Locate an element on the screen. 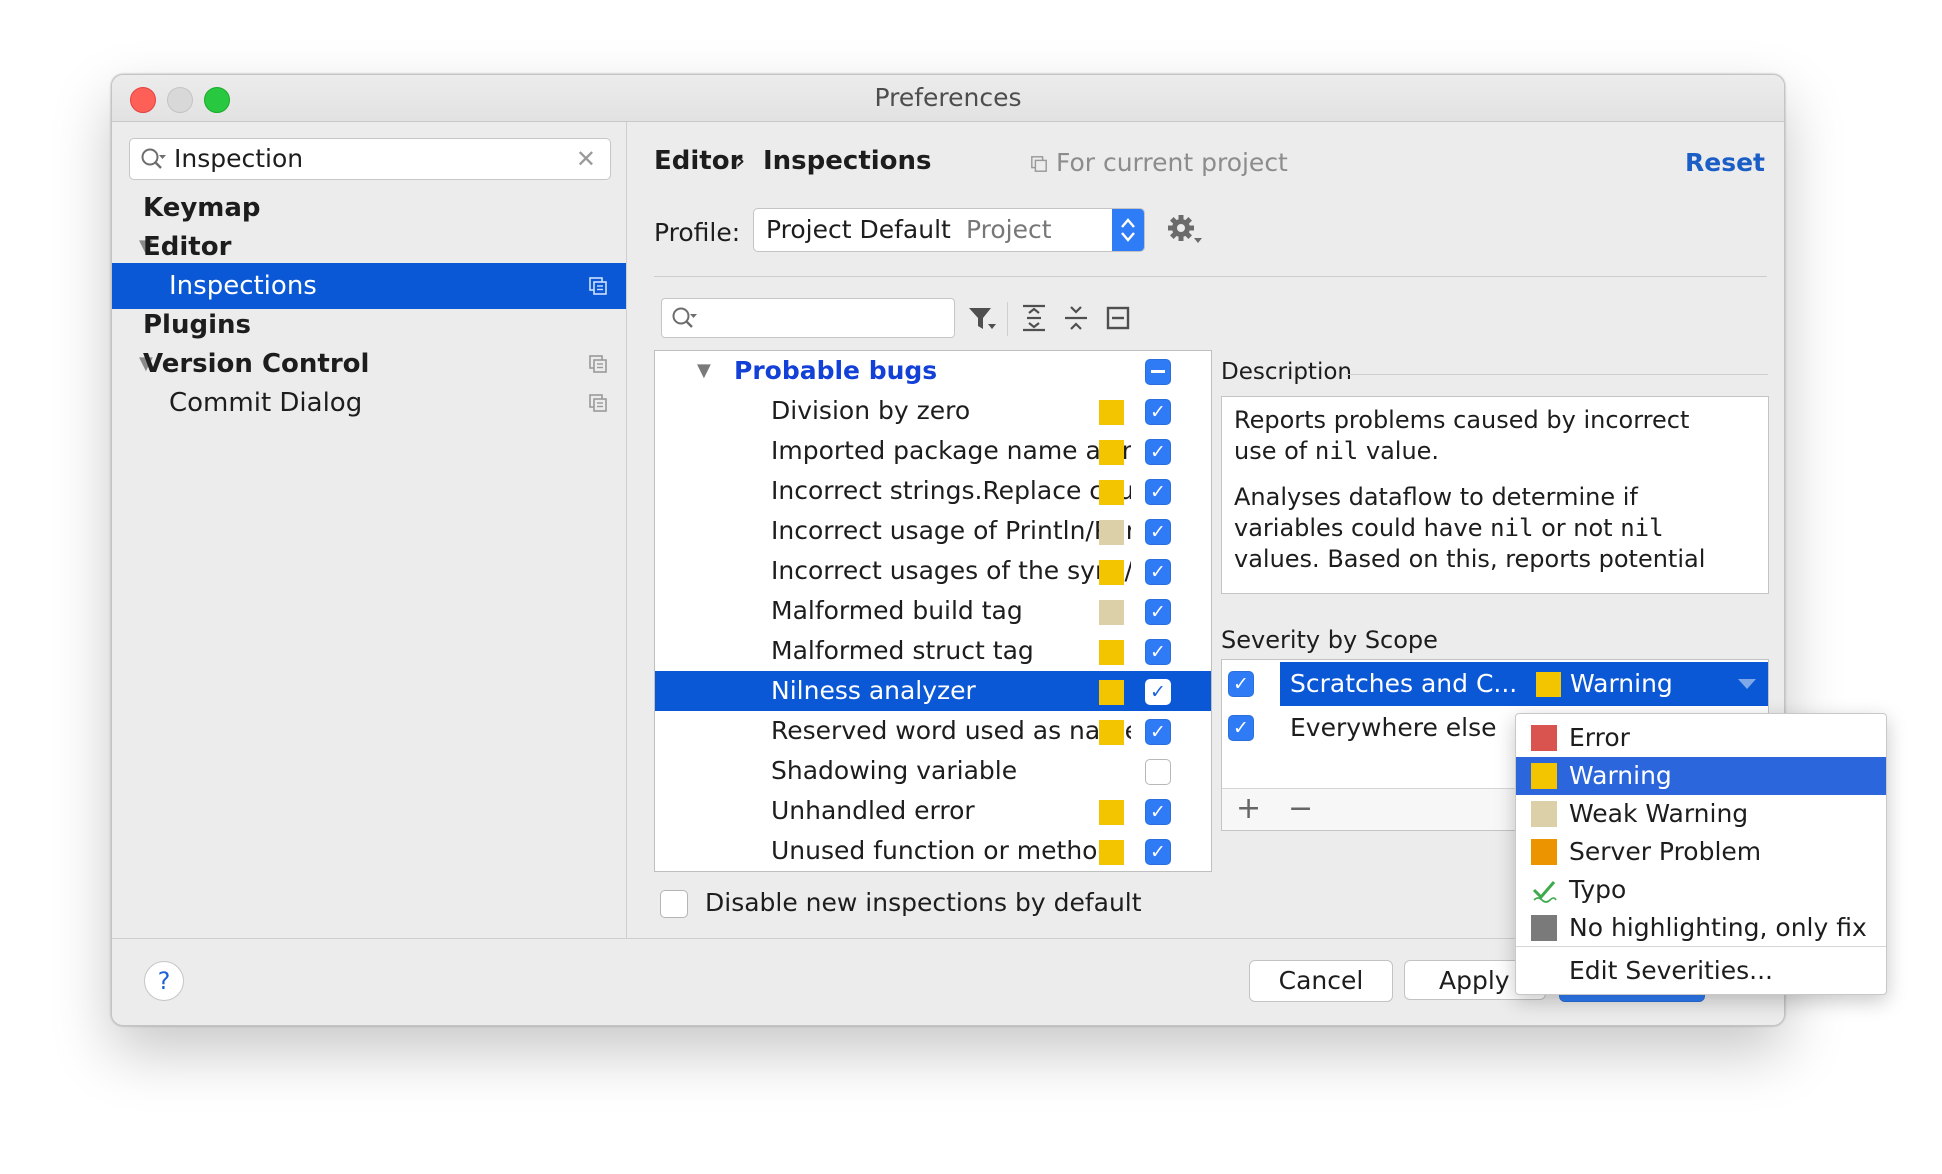 The width and height of the screenshot is (1942, 1174). sidebar-item-label: Commit Dialog is located at coordinates (266, 403).